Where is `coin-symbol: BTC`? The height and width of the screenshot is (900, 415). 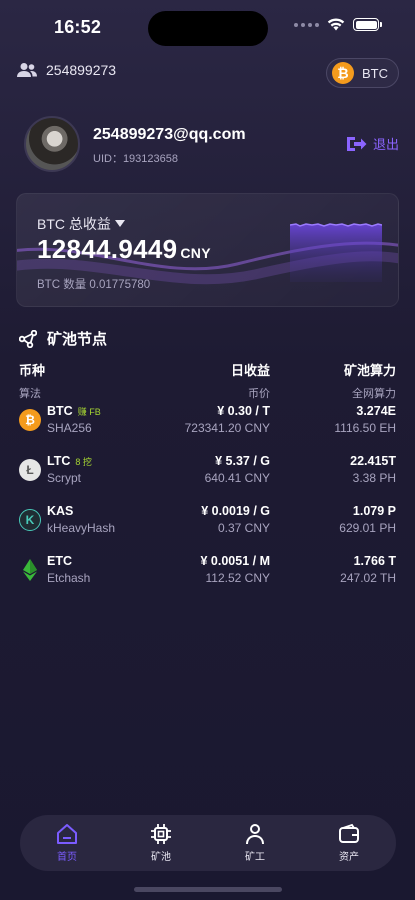
coin-symbol: BTC is located at coordinates (60, 411).